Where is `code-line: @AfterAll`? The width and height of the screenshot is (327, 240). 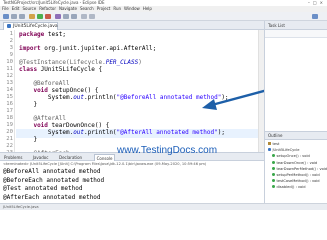
code-line: @AfterAll is located at coordinates (42, 118).